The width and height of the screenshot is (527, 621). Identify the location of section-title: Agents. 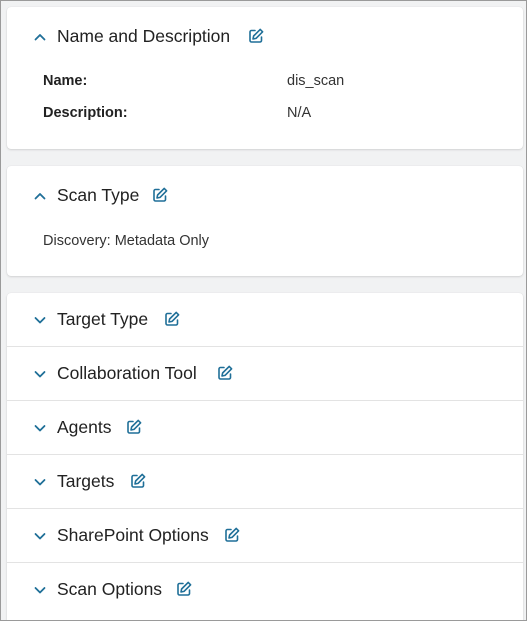
(84, 427).